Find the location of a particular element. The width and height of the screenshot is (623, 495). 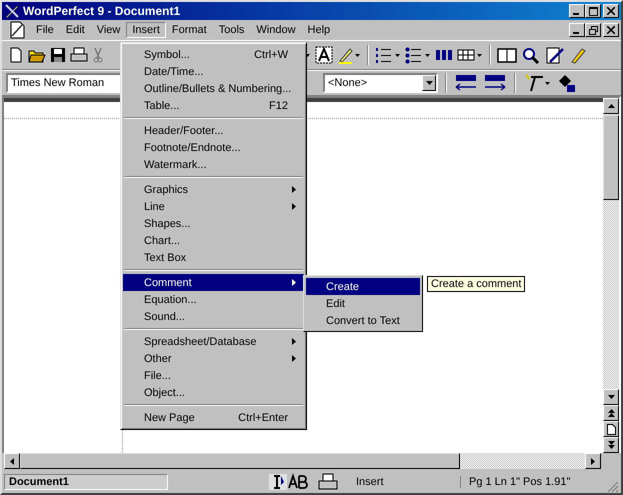

menu-entry: Edit is located at coordinates (363, 303).